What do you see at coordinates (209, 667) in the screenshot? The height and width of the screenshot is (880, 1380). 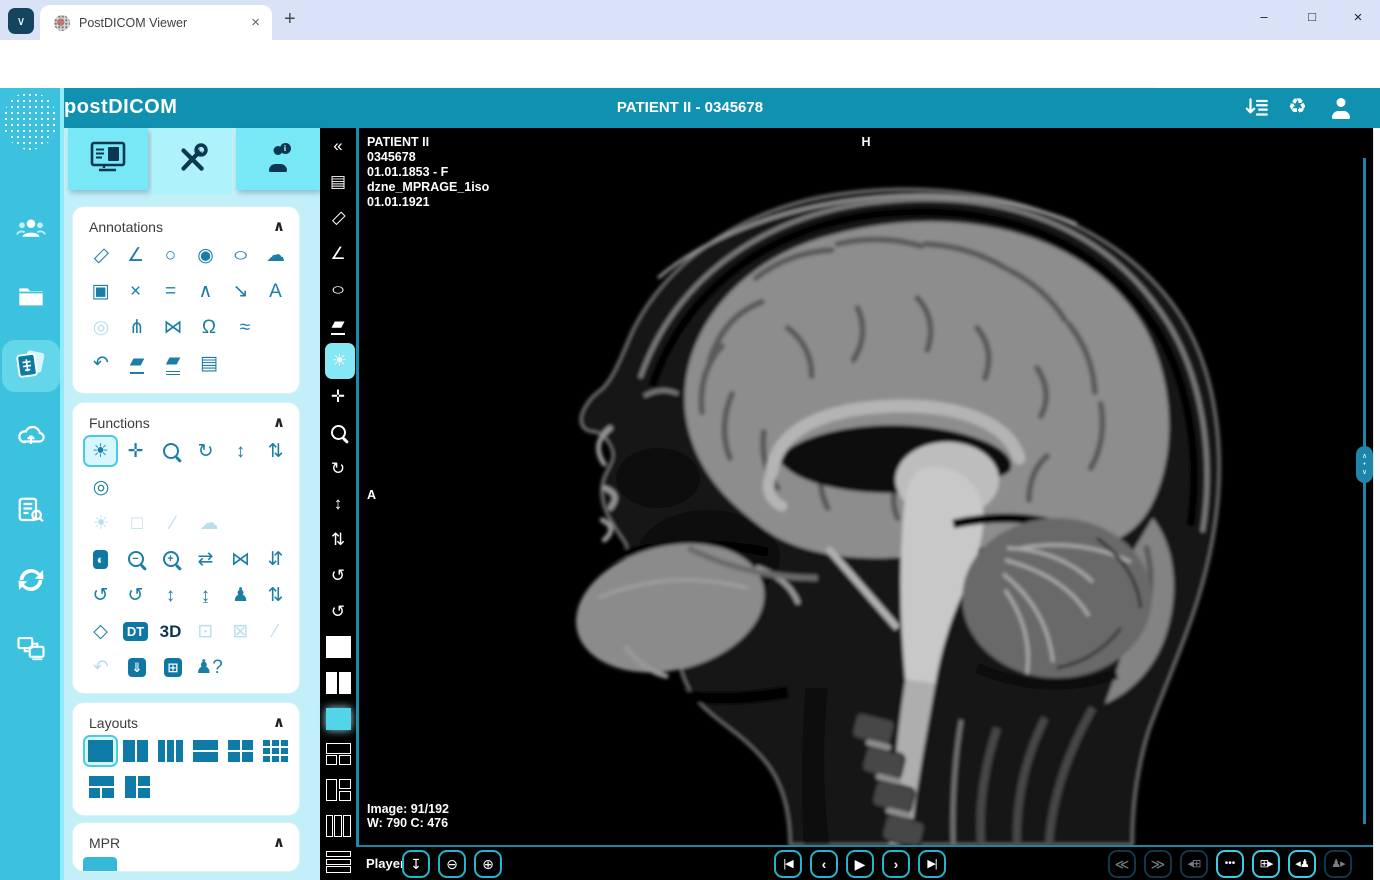 I see `patient-unknown: ♟?` at bounding box center [209, 667].